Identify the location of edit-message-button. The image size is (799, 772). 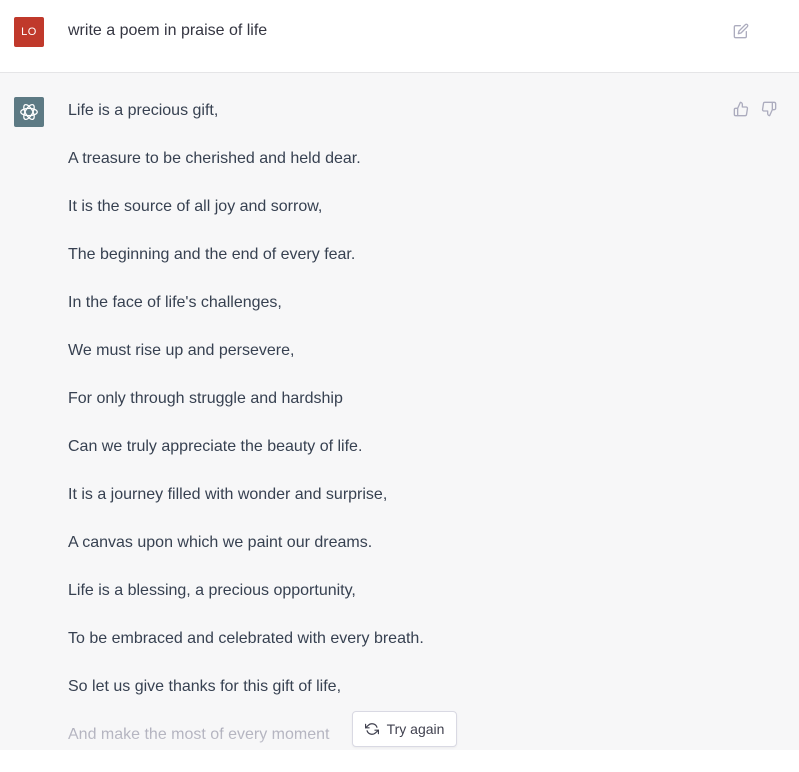
(741, 31).